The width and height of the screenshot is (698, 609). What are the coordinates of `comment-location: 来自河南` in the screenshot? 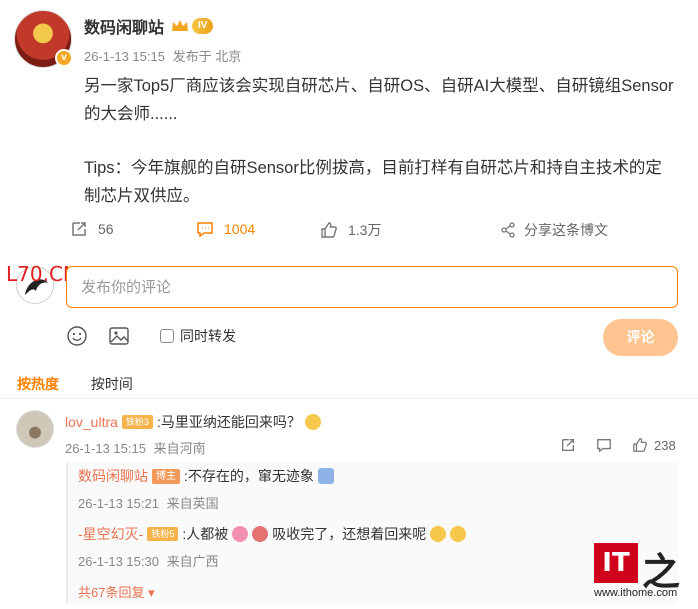 It's located at (179, 448).